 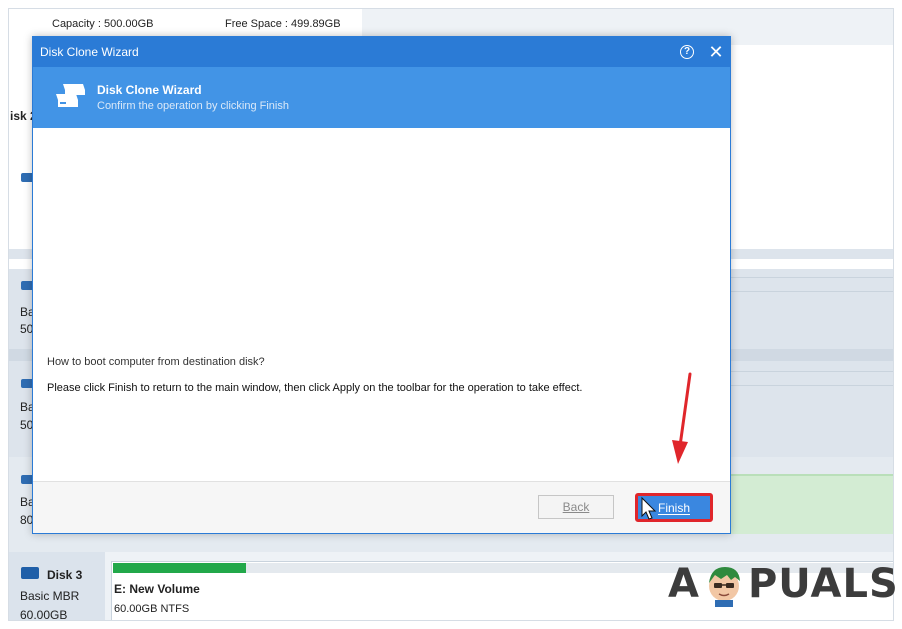 What do you see at coordinates (684, 584) in the screenshot?
I see `watermark-letter: A` at bounding box center [684, 584].